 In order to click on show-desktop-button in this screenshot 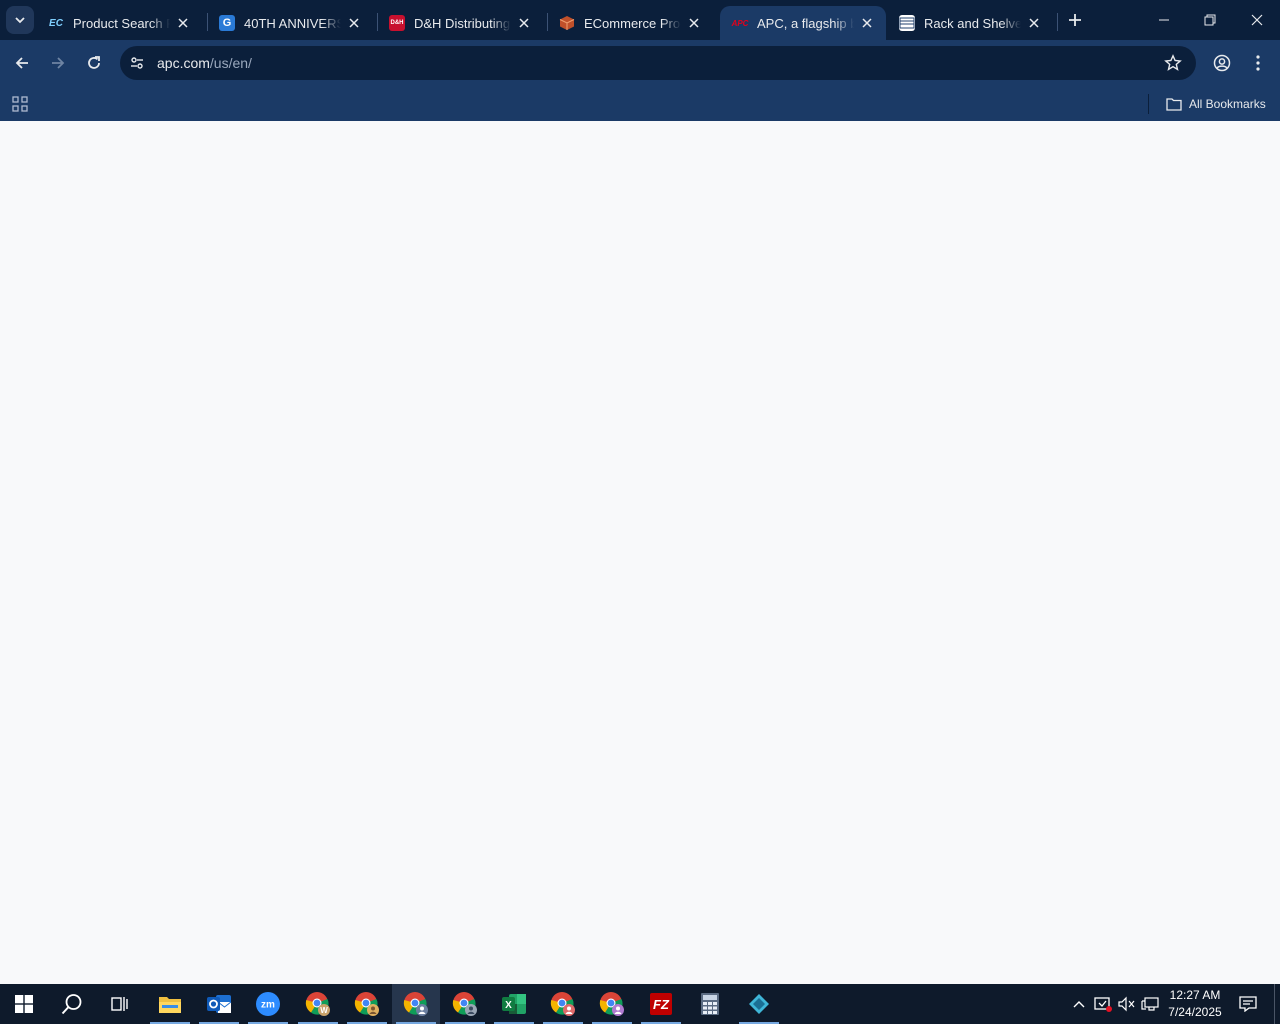, I will do `click(1277, 1004)`.